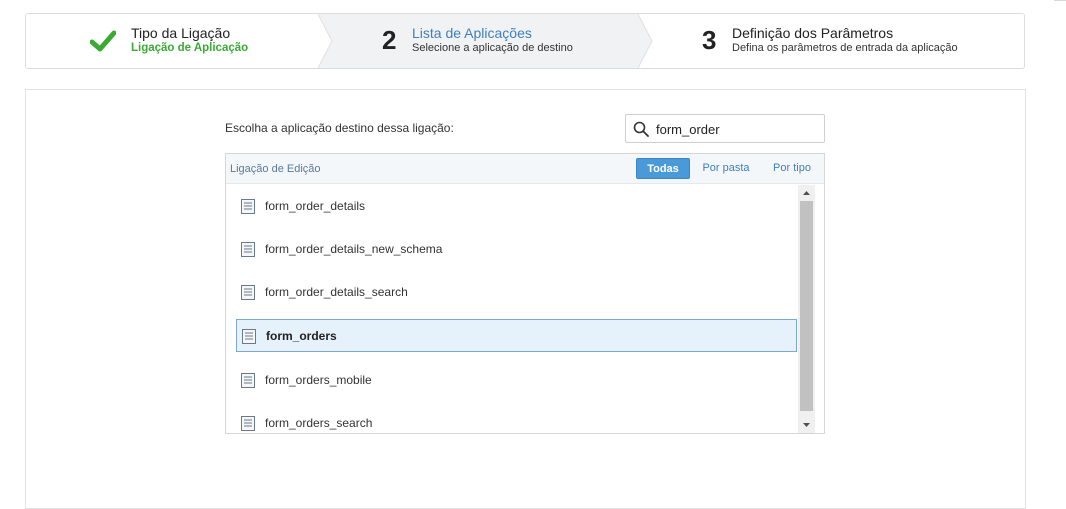  What do you see at coordinates (516, 292) in the screenshot?
I see `list-item: form_order_details_search` at bounding box center [516, 292].